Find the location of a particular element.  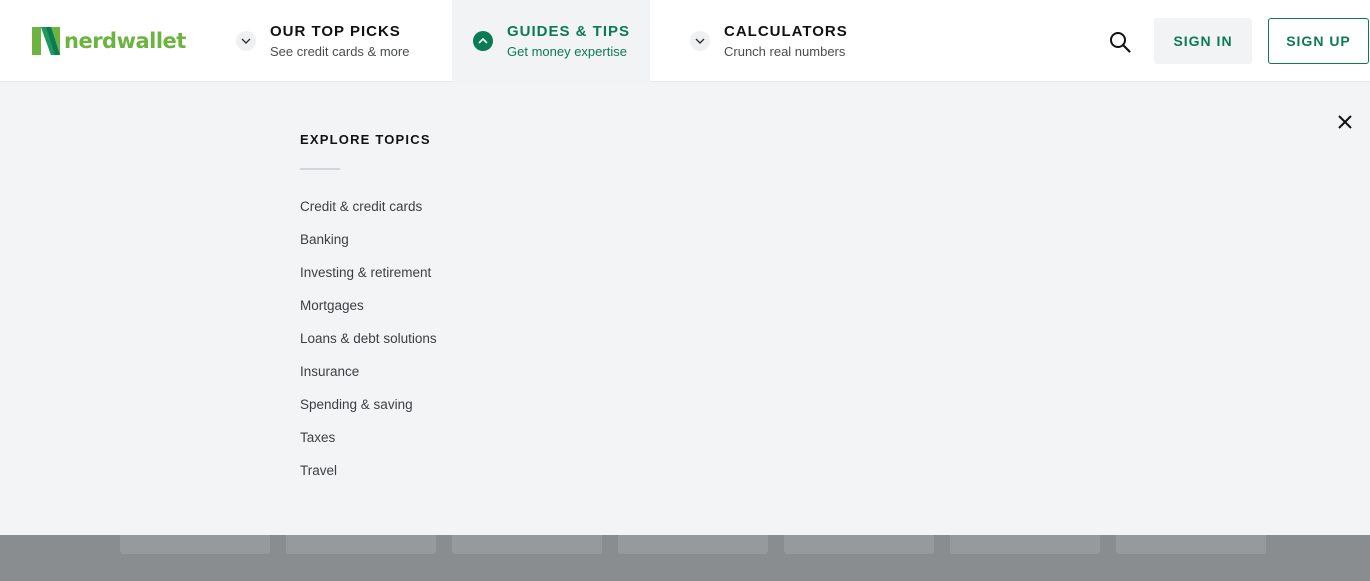

topic-link-investing: Investing & retirement is located at coordinates (368, 280).